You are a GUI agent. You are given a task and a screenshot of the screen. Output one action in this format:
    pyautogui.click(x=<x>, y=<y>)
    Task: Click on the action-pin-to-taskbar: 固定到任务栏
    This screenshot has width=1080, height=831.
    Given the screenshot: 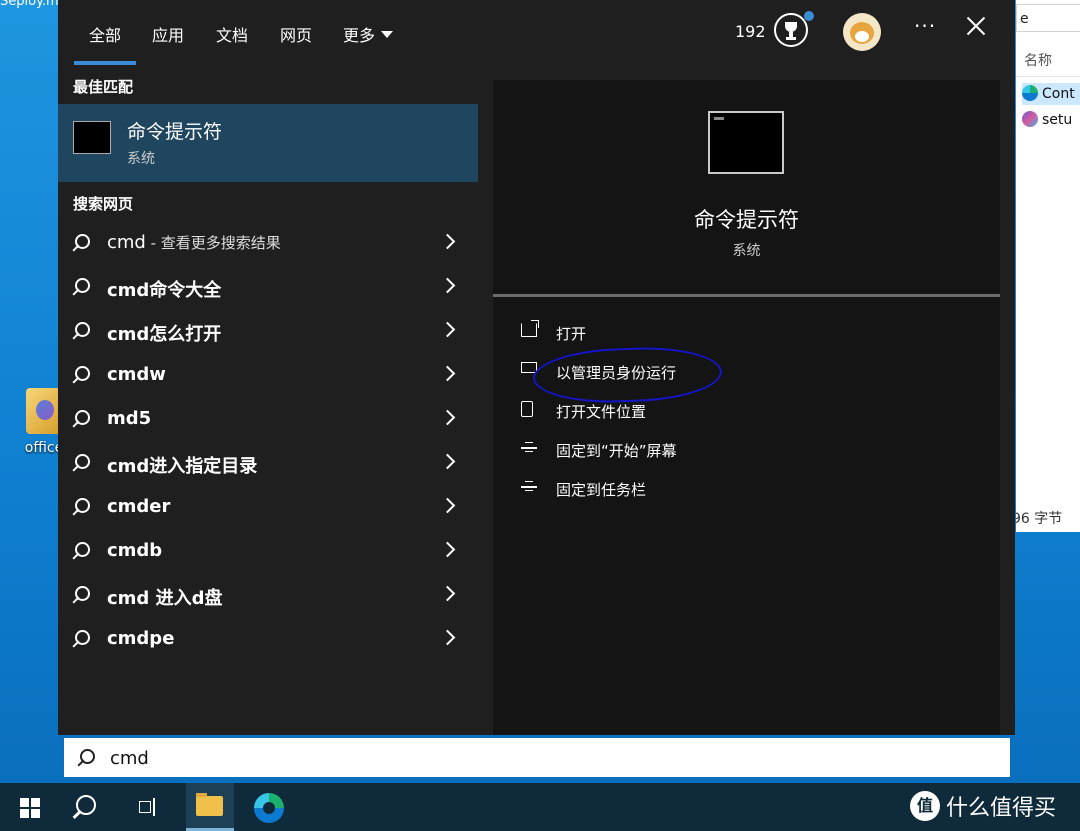 What is the action you would take?
    pyautogui.click(x=671, y=488)
    